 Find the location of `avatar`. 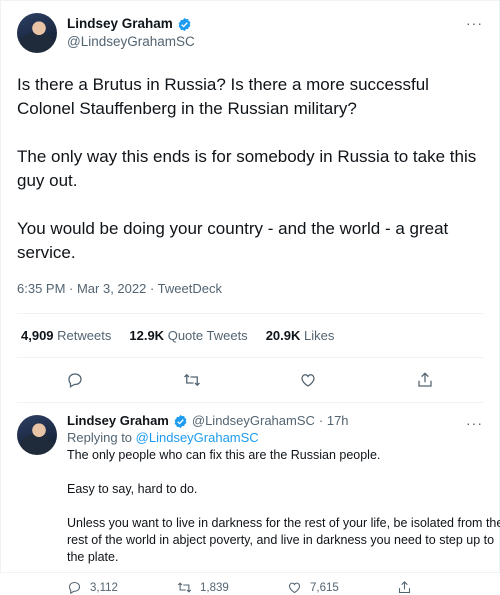

avatar is located at coordinates (37, 33).